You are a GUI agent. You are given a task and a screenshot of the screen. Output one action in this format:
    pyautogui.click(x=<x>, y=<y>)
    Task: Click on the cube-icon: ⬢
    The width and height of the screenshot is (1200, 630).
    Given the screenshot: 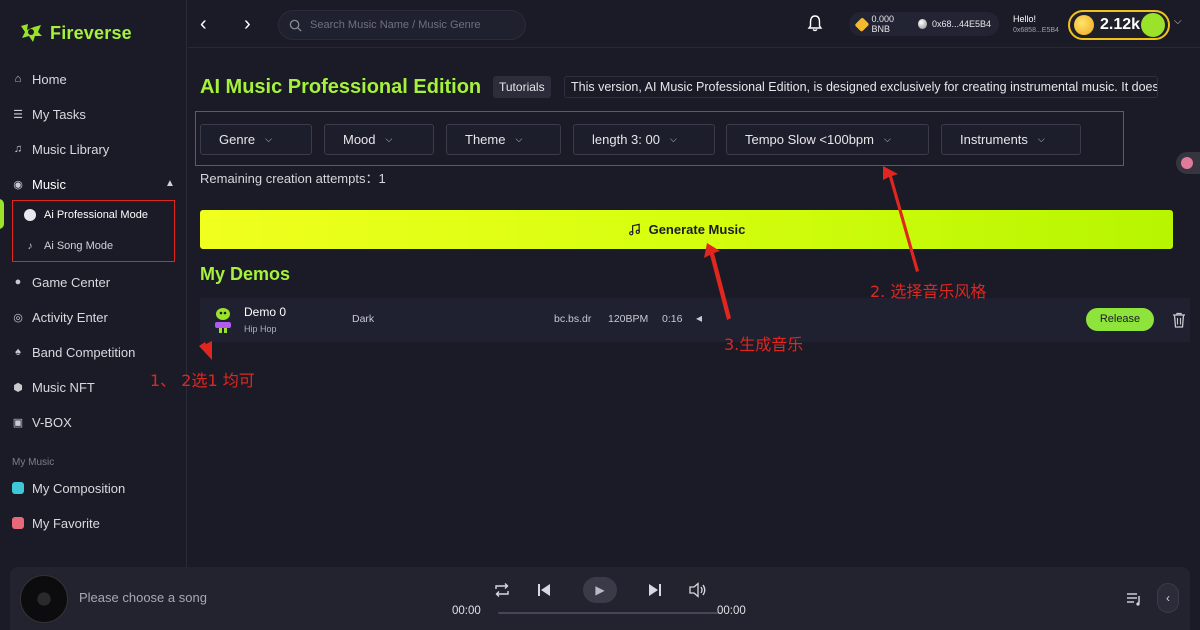 What is the action you would take?
    pyautogui.click(x=18, y=387)
    